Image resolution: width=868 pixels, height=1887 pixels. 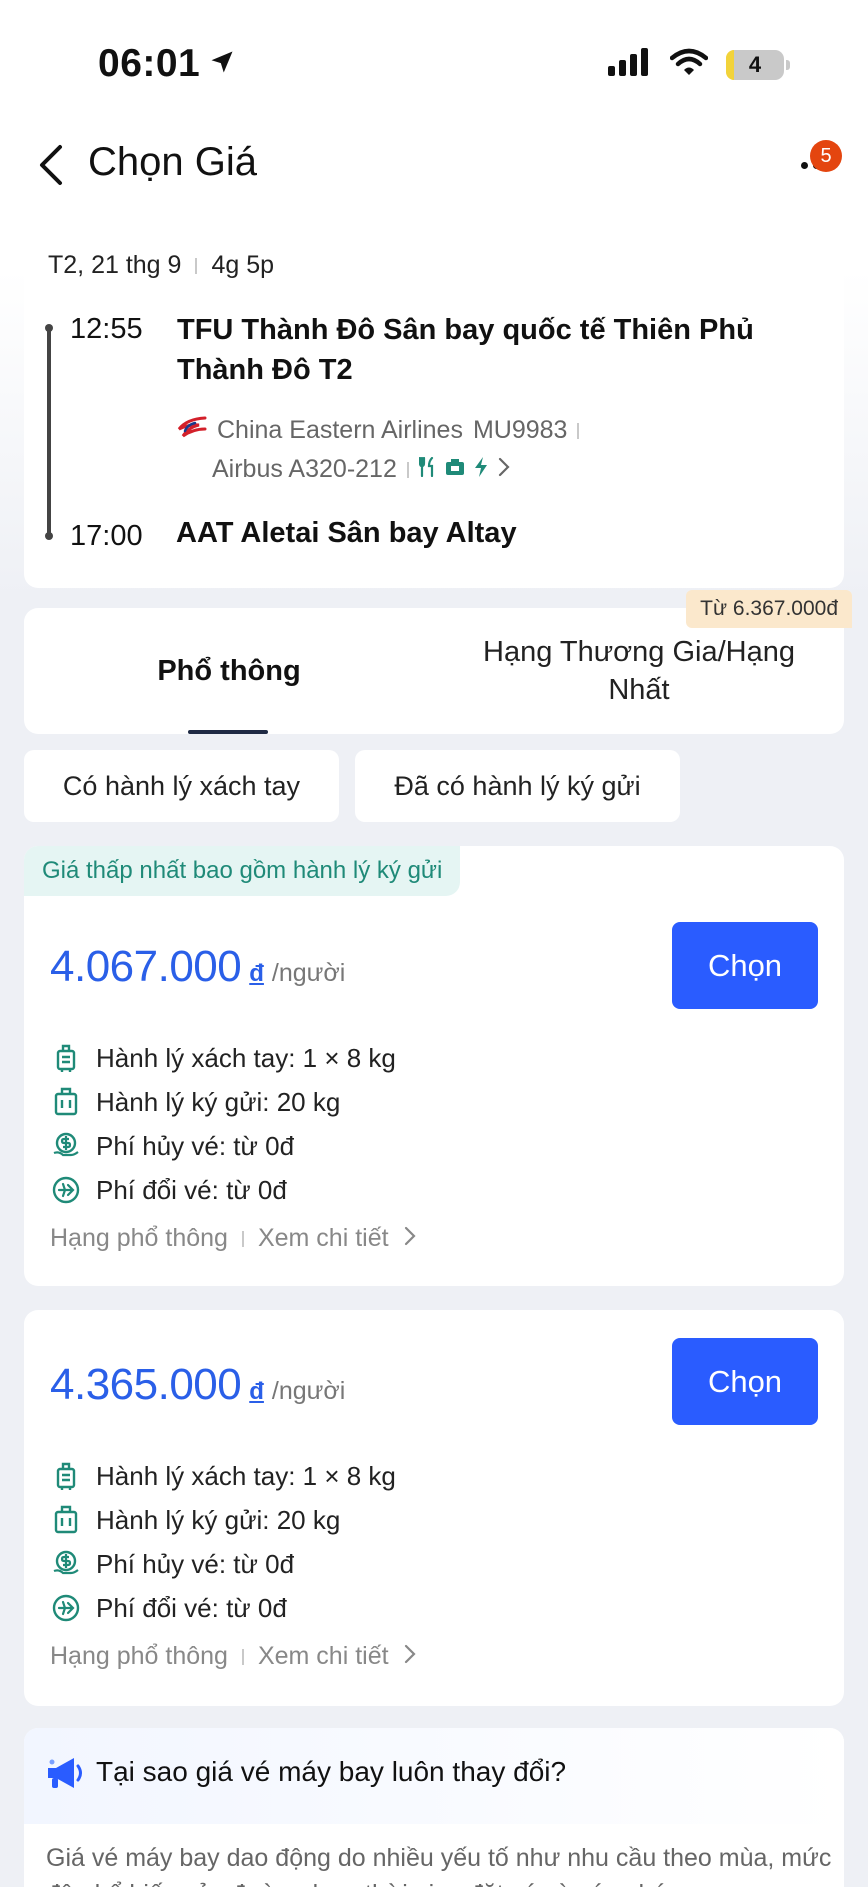 What do you see at coordinates (434, 165) in the screenshot?
I see `nav-bar: Chọn Giá 5` at bounding box center [434, 165].